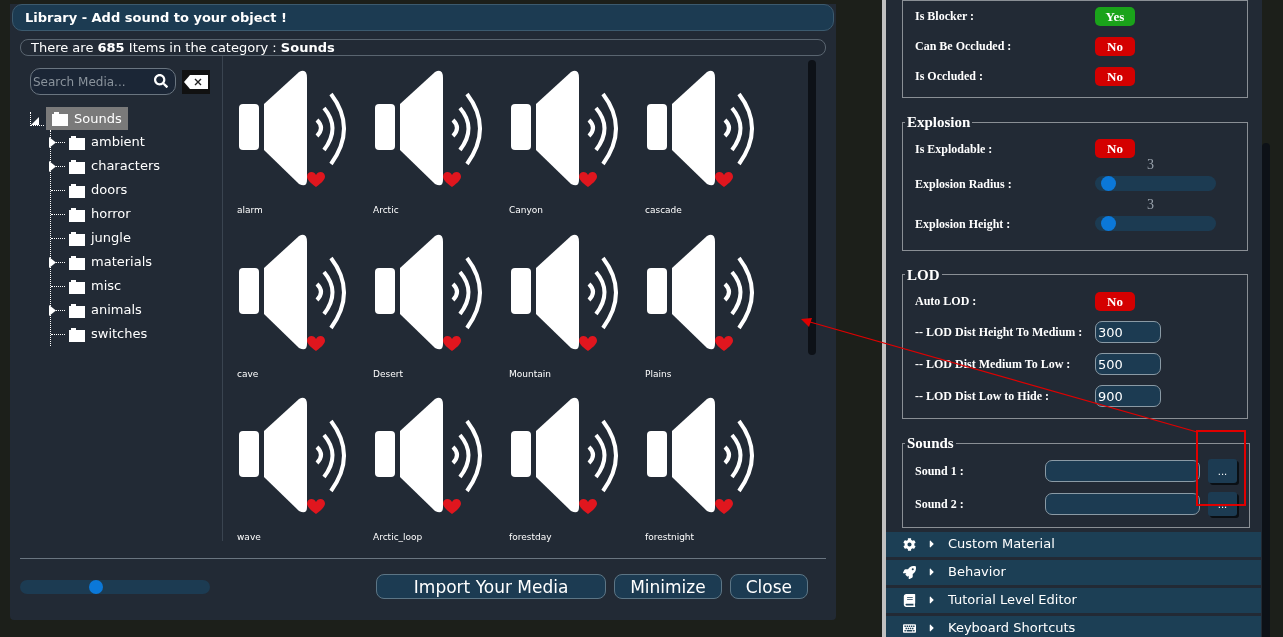 The image size is (1283, 637). What do you see at coordinates (705, 144) in the screenshot?
I see `sound-tile: cascade` at bounding box center [705, 144].